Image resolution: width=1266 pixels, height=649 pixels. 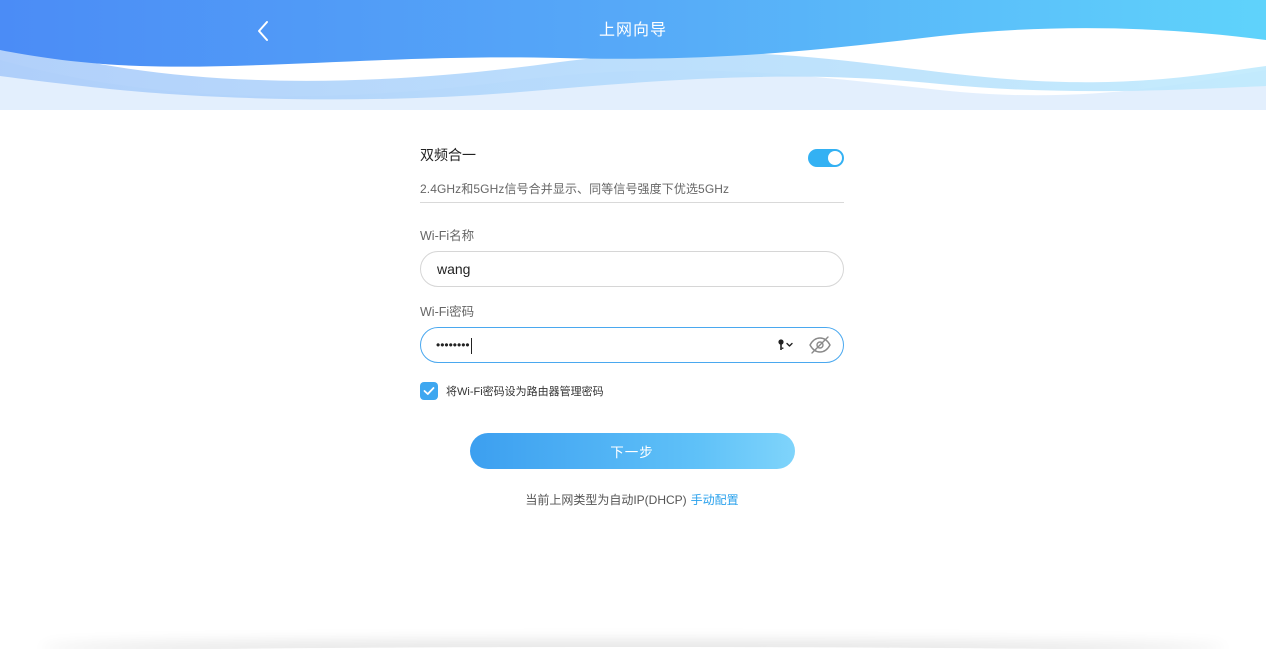 What do you see at coordinates (632, 29) in the screenshot?
I see `page-title: 上网向导` at bounding box center [632, 29].